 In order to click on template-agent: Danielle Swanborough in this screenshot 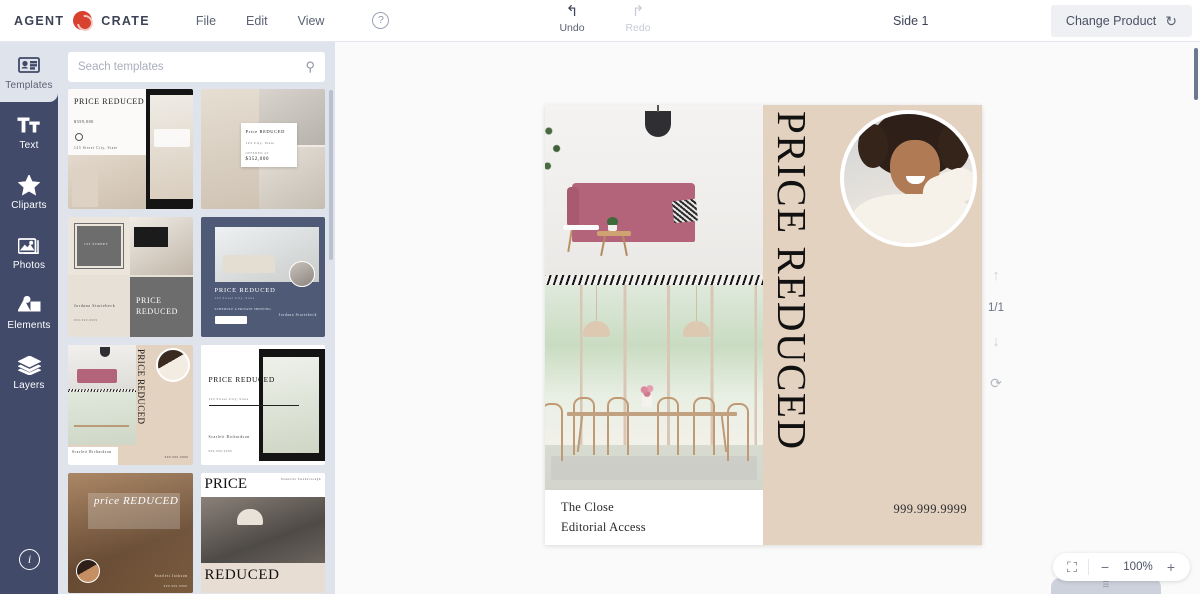, I will do `click(301, 479)`.